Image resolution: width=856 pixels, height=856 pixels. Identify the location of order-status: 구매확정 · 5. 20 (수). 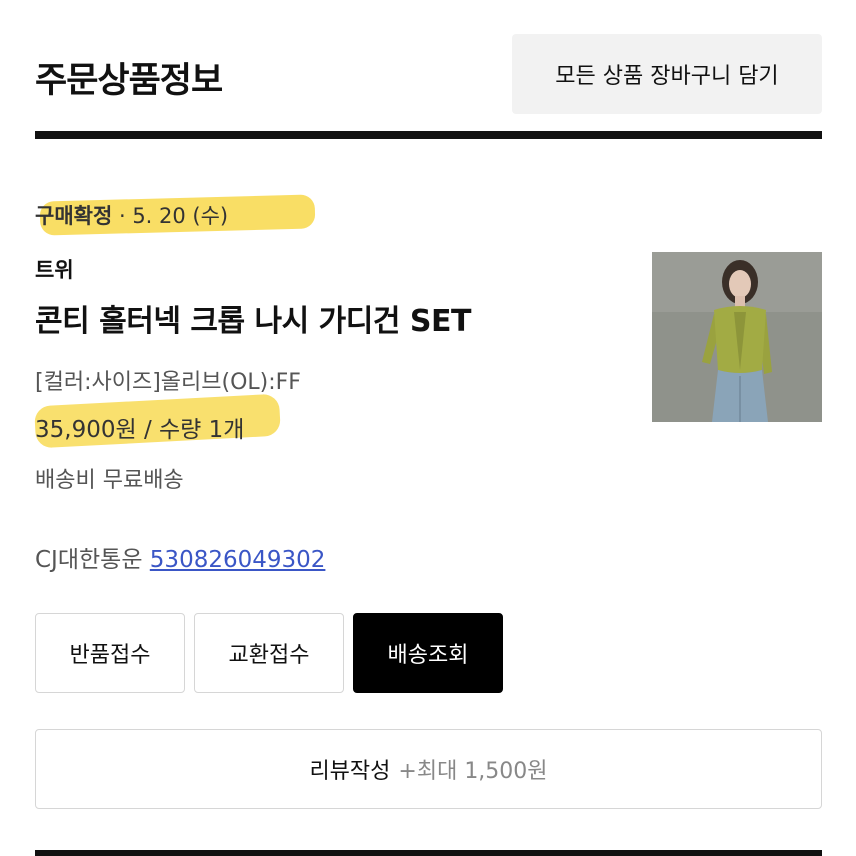
(175, 215).